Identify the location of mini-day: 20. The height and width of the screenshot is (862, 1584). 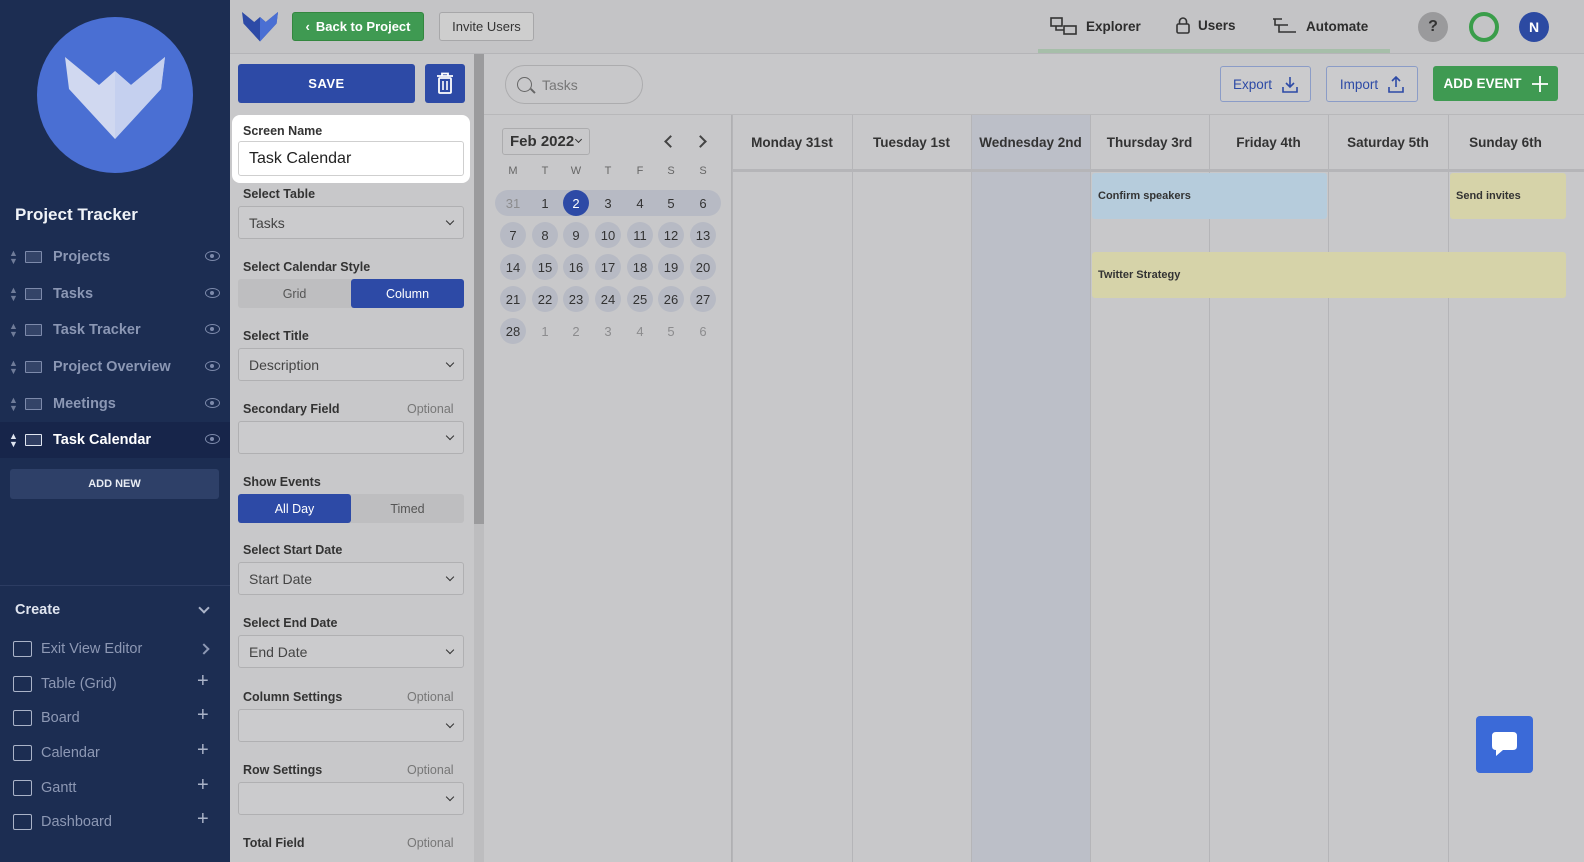
(703, 267).